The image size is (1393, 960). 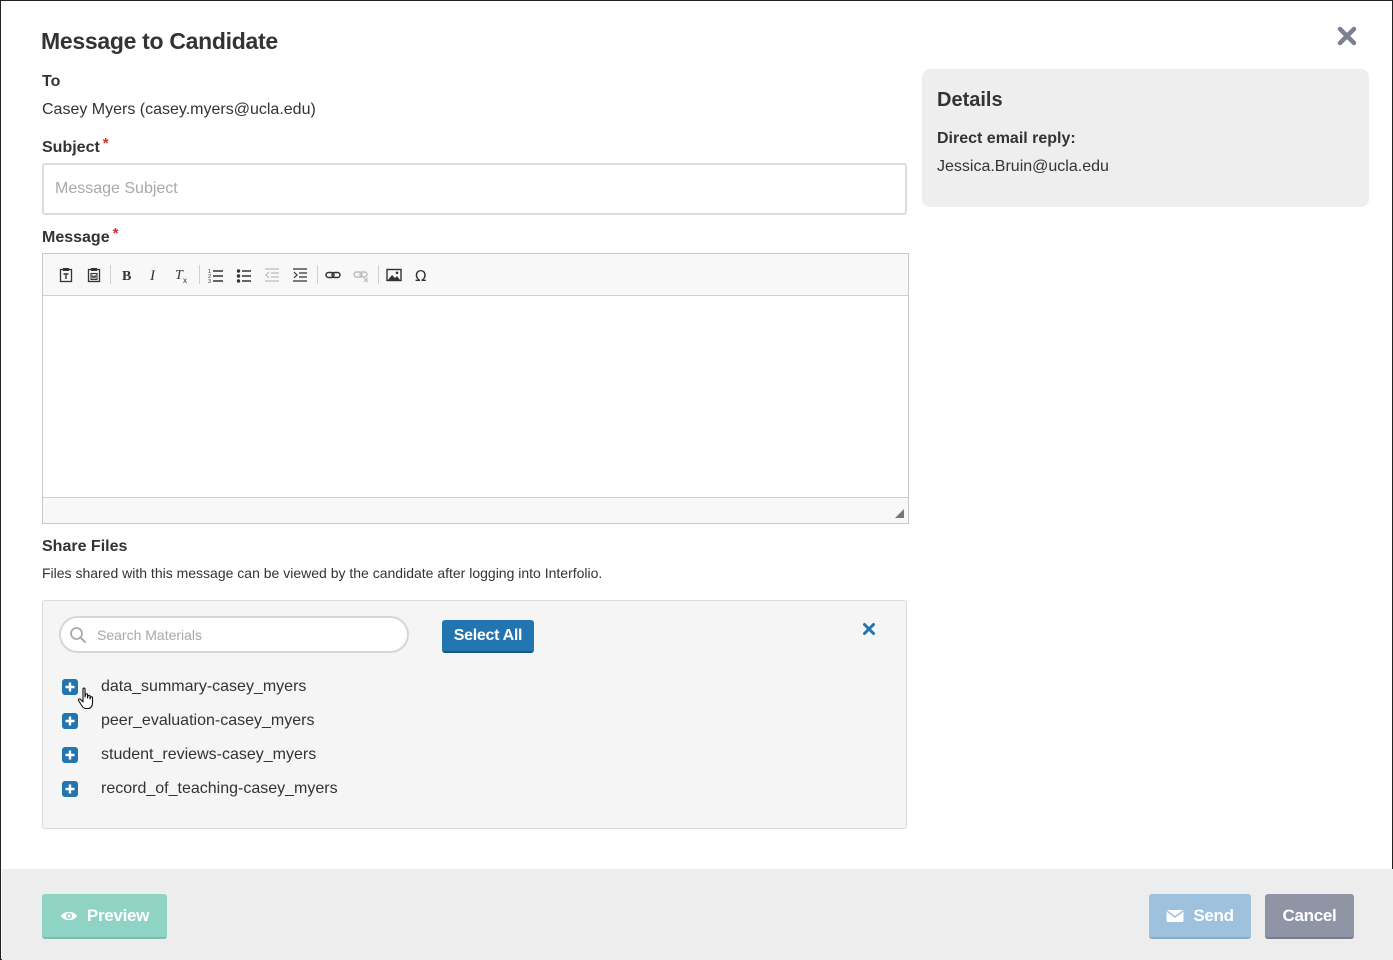 What do you see at coordinates (474, 189) in the screenshot?
I see `subject-input` at bounding box center [474, 189].